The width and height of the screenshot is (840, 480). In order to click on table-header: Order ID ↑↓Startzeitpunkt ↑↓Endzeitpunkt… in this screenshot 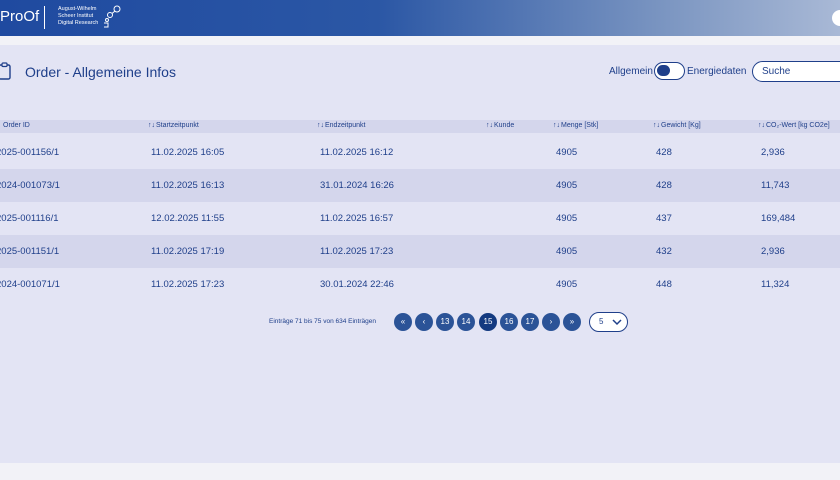, I will do `click(420, 126)`.